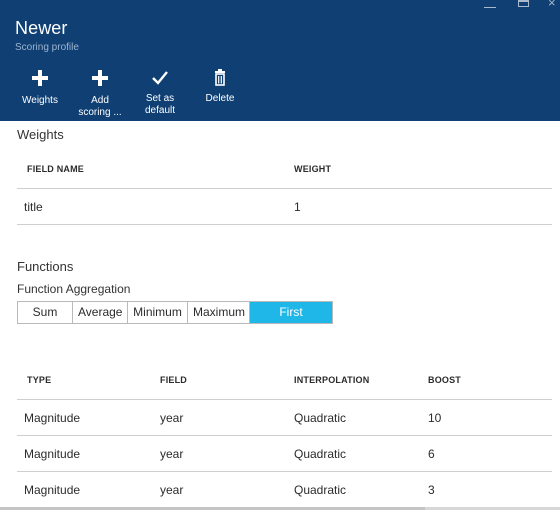  Describe the element at coordinates (445, 380) in the screenshot. I see `functions-col-boost: BOOST` at that location.